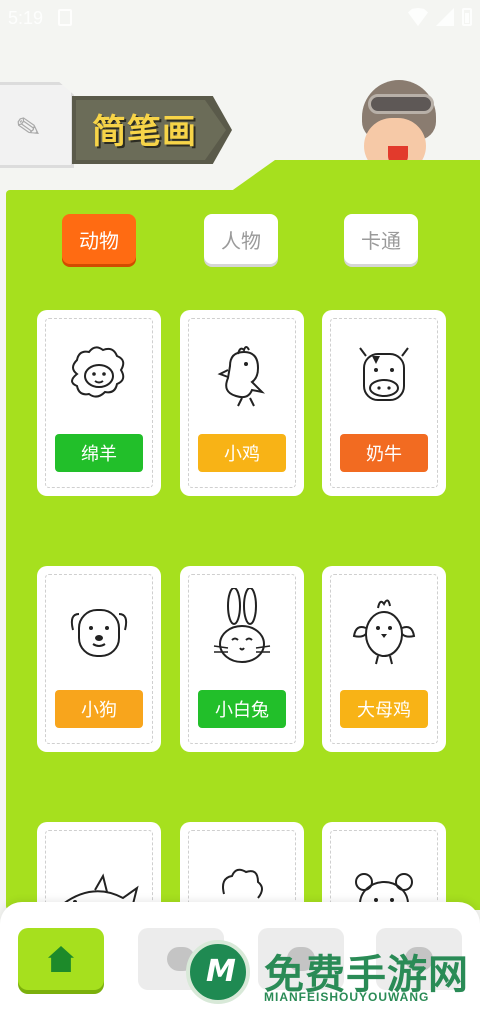 The image size is (480, 1013). What do you see at coordinates (331, 973) in the screenshot?
I see `watermark: 免费手游网 MIANFEISHOUYOUWANG` at bounding box center [331, 973].